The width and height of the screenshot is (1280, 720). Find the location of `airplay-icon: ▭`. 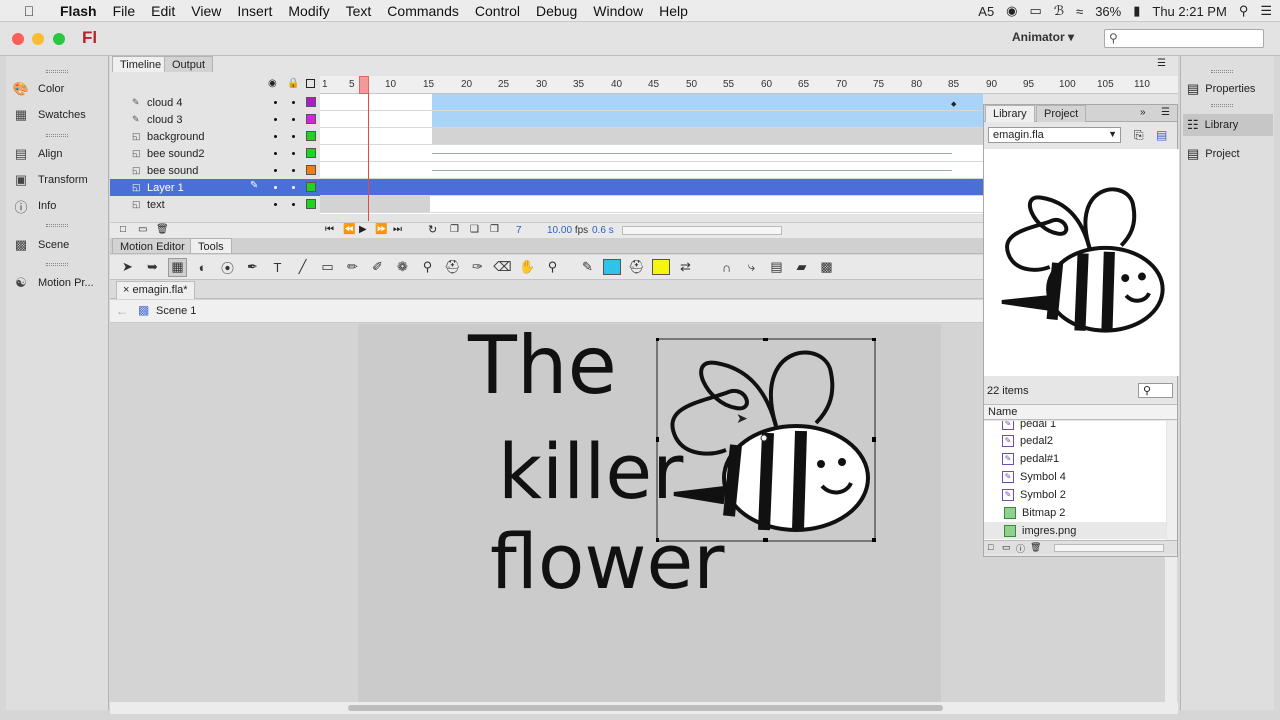

airplay-icon: ▭ is located at coordinates (1036, 11).